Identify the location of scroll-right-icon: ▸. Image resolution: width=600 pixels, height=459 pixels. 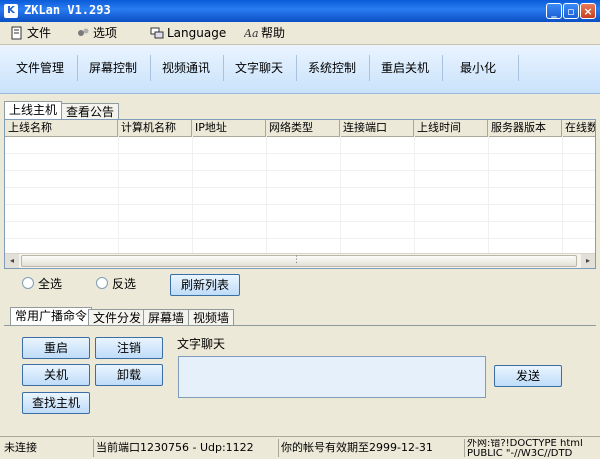
(588, 261).